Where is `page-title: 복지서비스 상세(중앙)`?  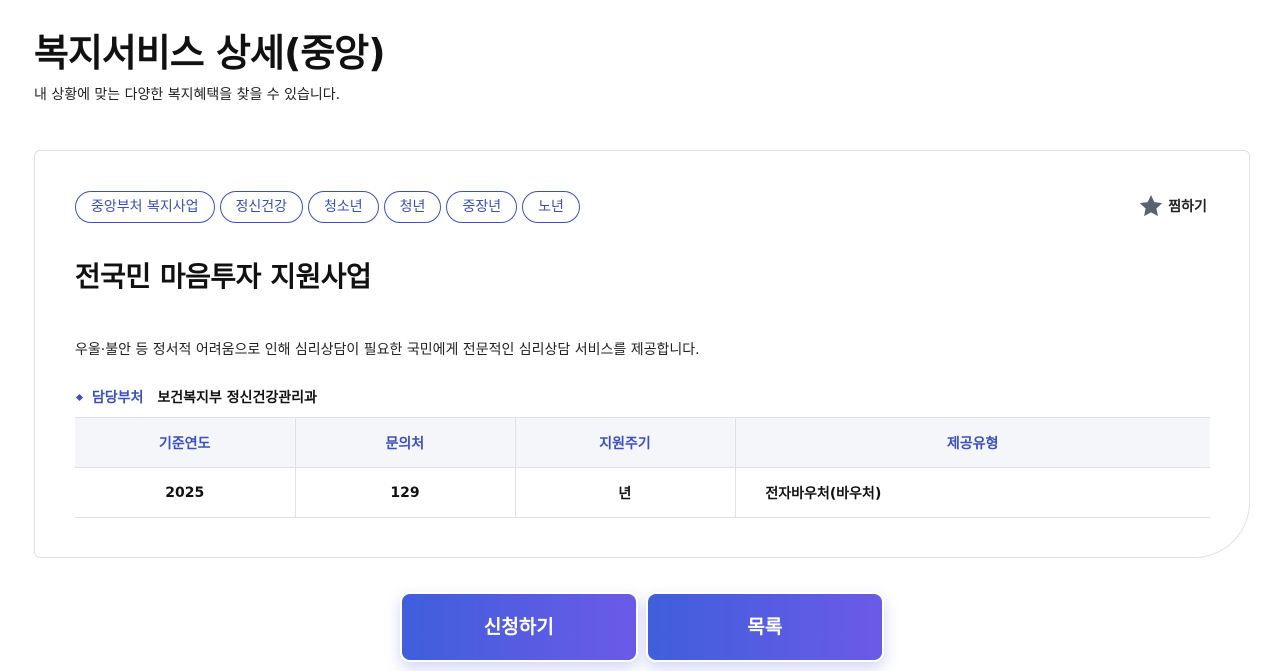 page-title: 복지서비스 상세(중앙) is located at coordinates (210, 53).